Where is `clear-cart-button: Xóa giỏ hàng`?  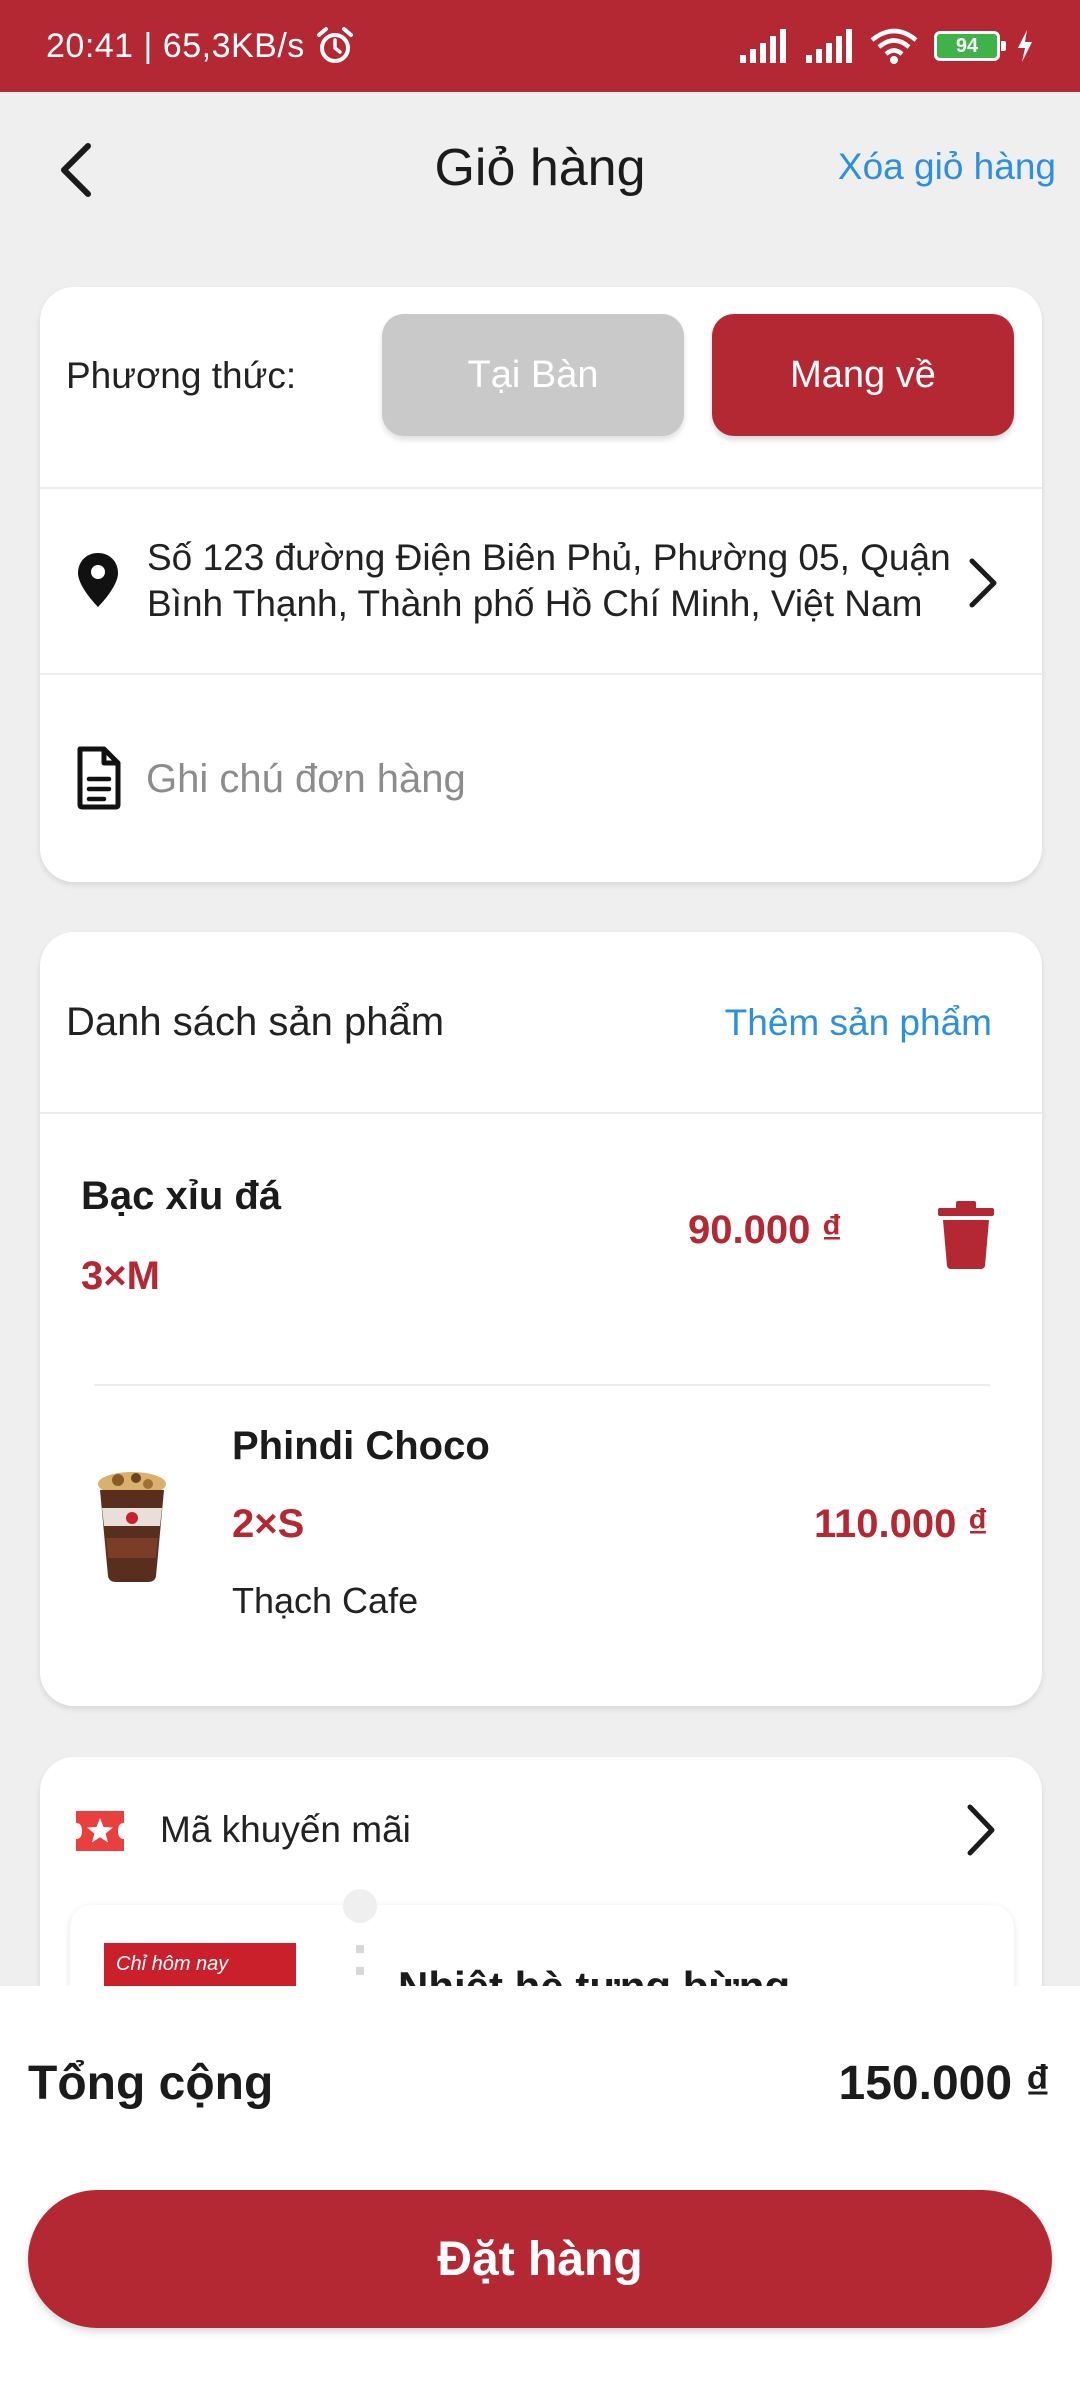
clear-cart-button: Xóa giỏ hàng is located at coordinates (947, 167).